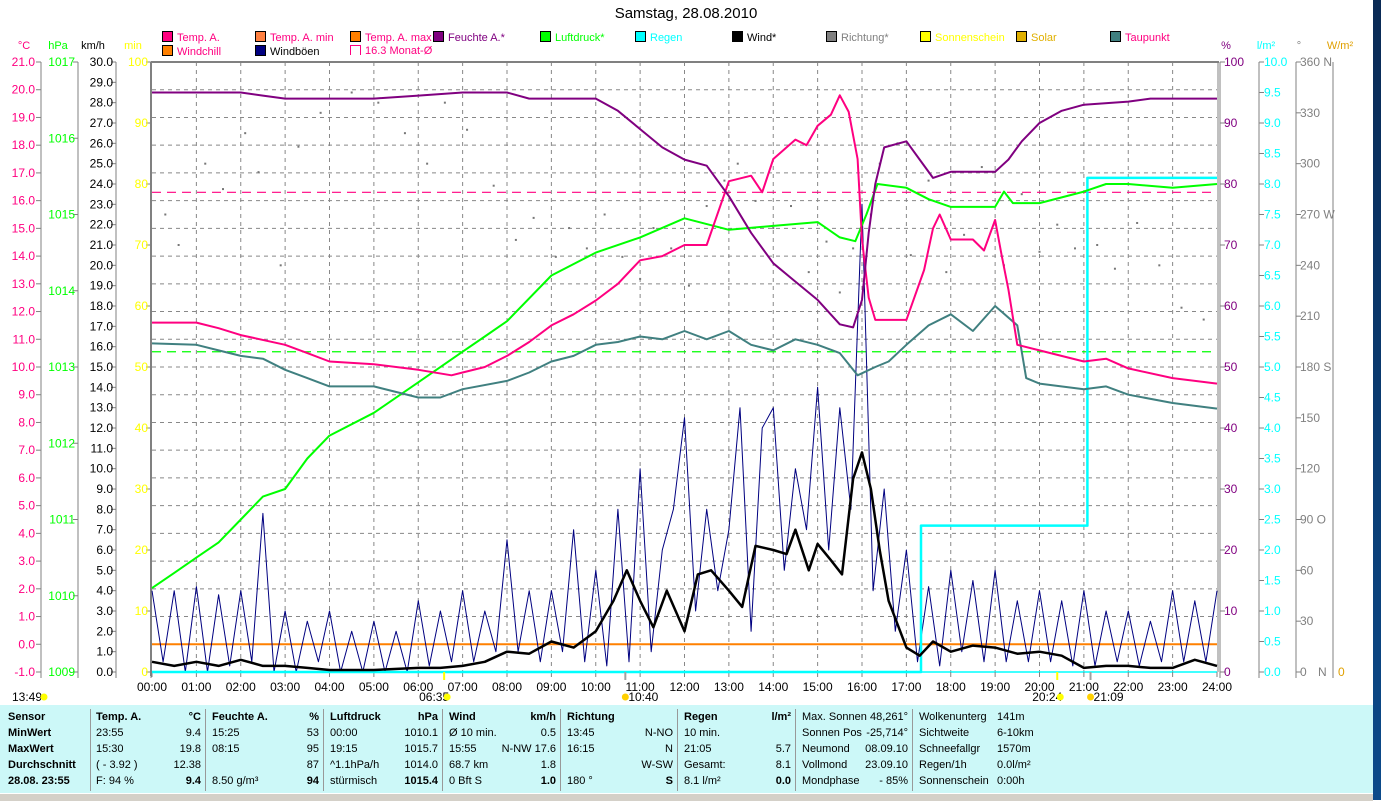  Describe the element at coordinates (24, 256) in the screenshot. I see `axis-label-temp: 14.0` at that location.